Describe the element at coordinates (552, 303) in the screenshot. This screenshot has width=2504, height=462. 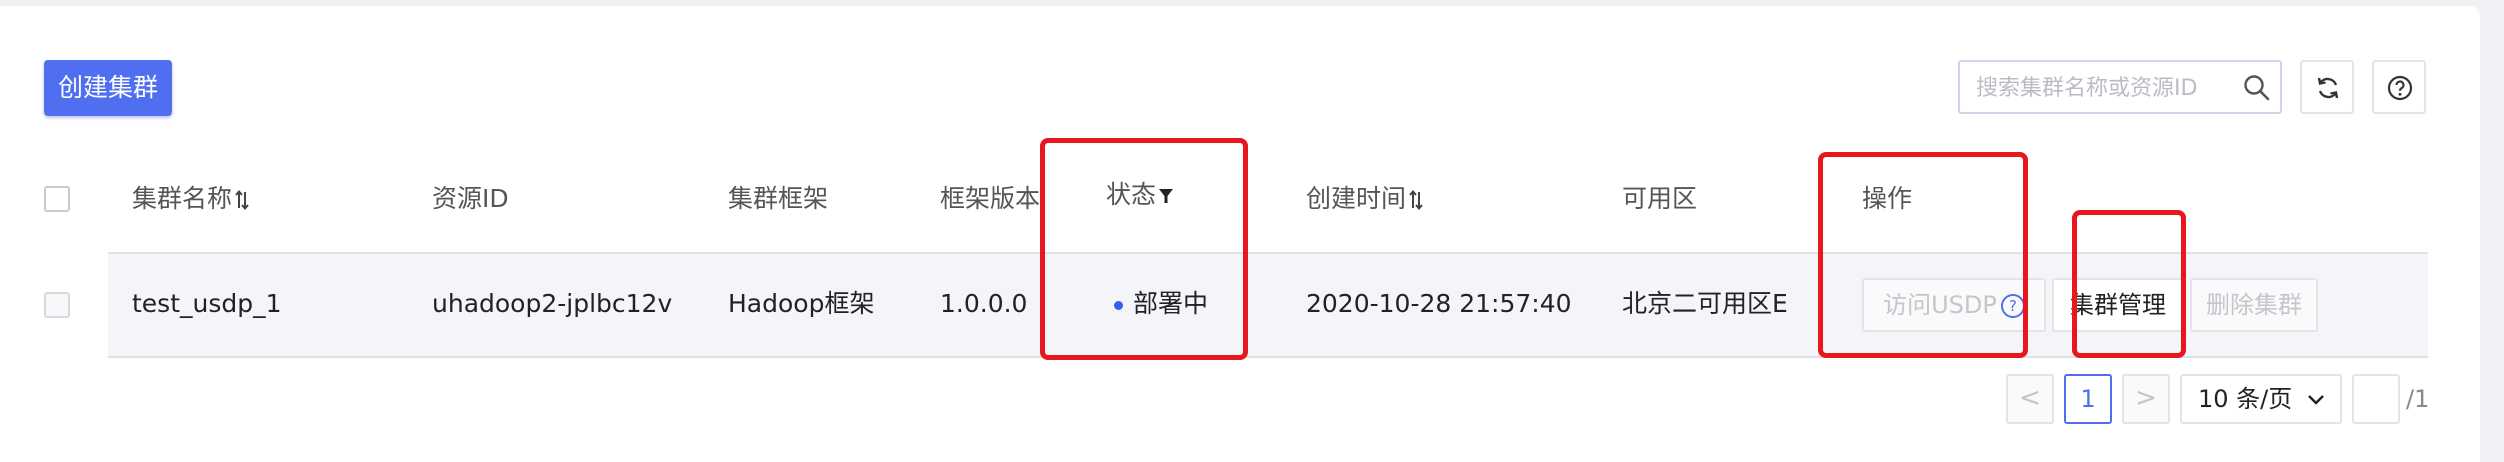
I see `cell-resource-id: uhadoop2-jplbc12v` at that location.